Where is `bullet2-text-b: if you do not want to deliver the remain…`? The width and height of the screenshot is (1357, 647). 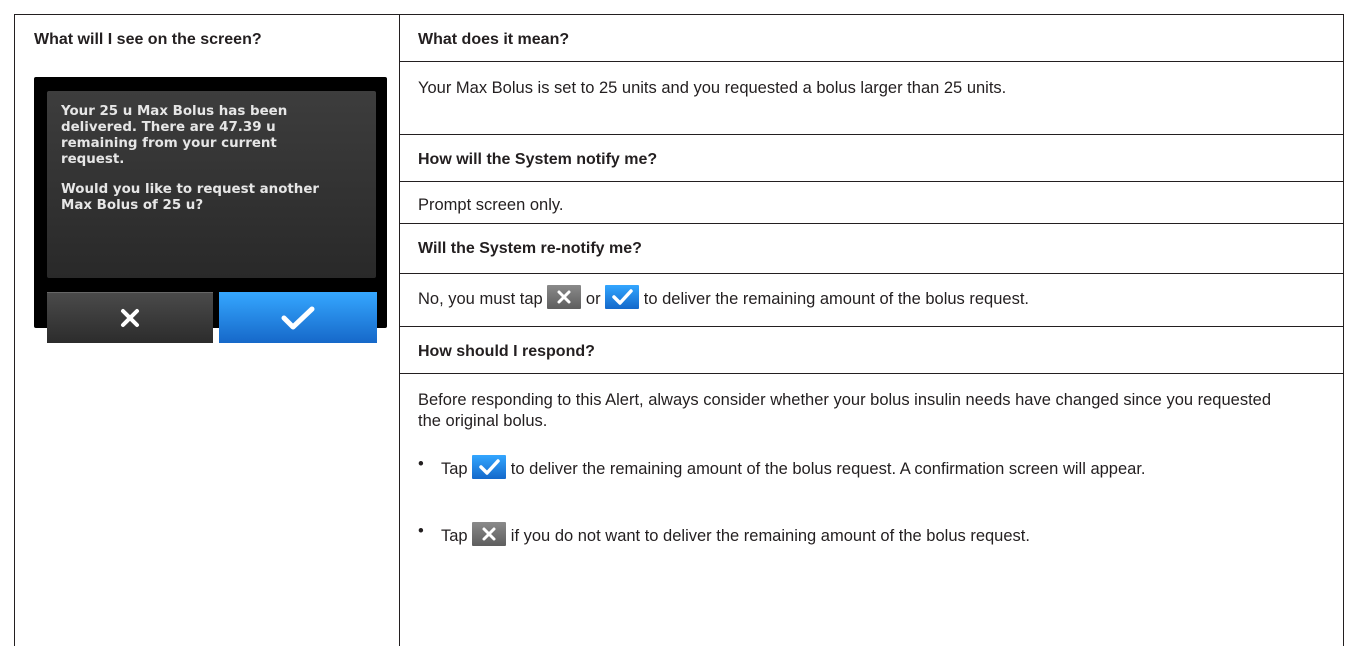 bullet2-text-b: if you do not want to deliver the remain… is located at coordinates (770, 536).